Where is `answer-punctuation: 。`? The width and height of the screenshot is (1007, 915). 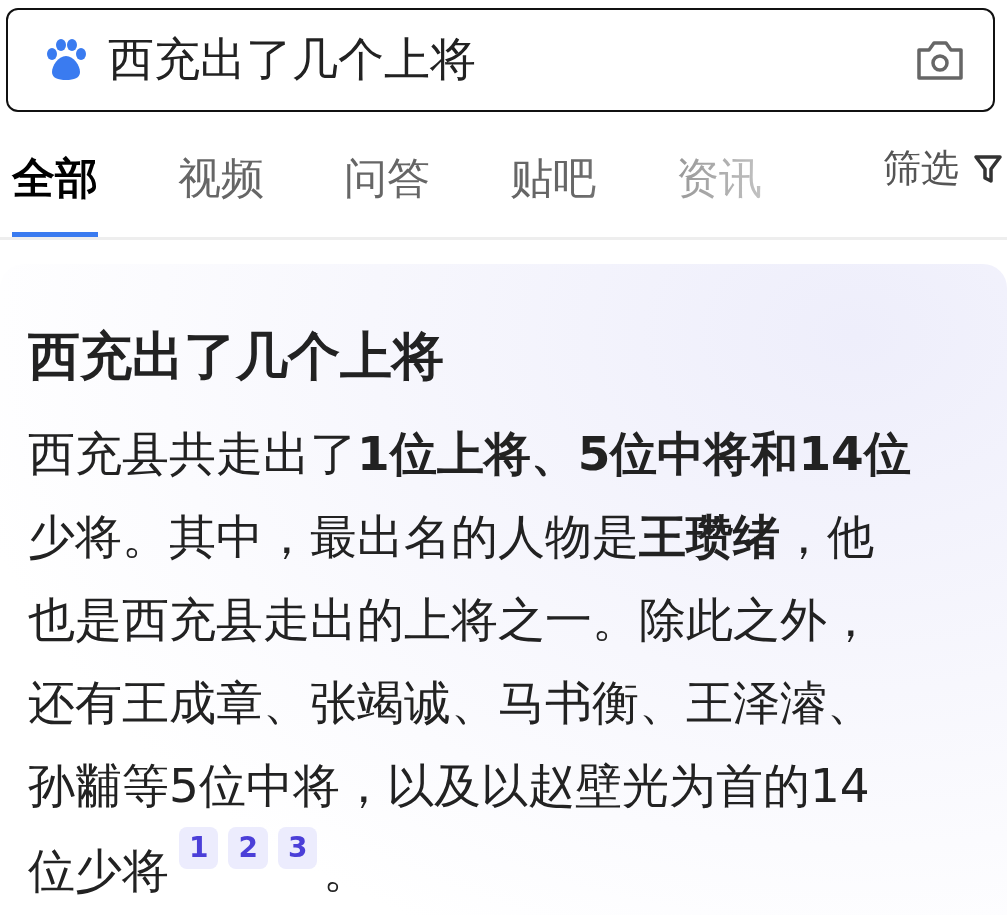 answer-punctuation: 。 is located at coordinates (347, 870).